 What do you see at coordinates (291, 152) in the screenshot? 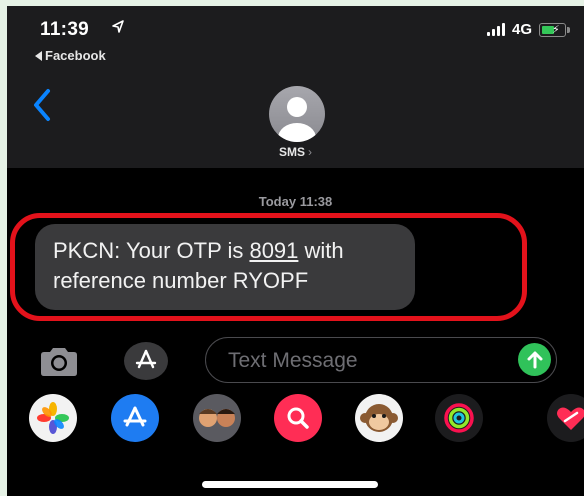
I see `contact-name: SMS` at bounding box center [291, 152].